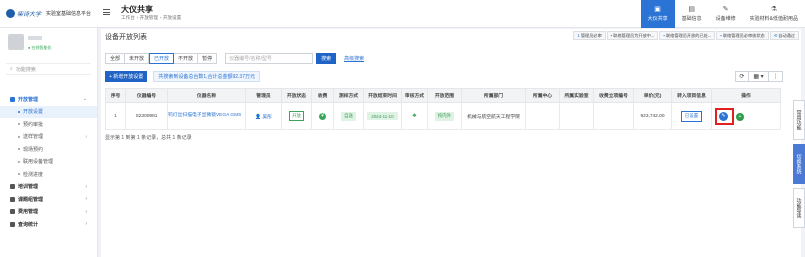 This screenshot has width=805, height=257. What do you see at coordinates (48, 69) in the screenshot?
I see `function-search-input: ⌕ 功能搜索` at bounding box center [48, 69].